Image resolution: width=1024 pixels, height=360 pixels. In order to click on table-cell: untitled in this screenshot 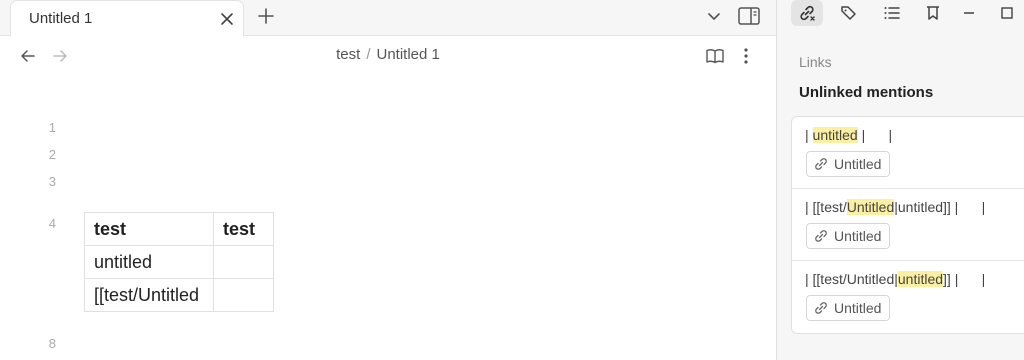, I will do `click(149, 262)`.